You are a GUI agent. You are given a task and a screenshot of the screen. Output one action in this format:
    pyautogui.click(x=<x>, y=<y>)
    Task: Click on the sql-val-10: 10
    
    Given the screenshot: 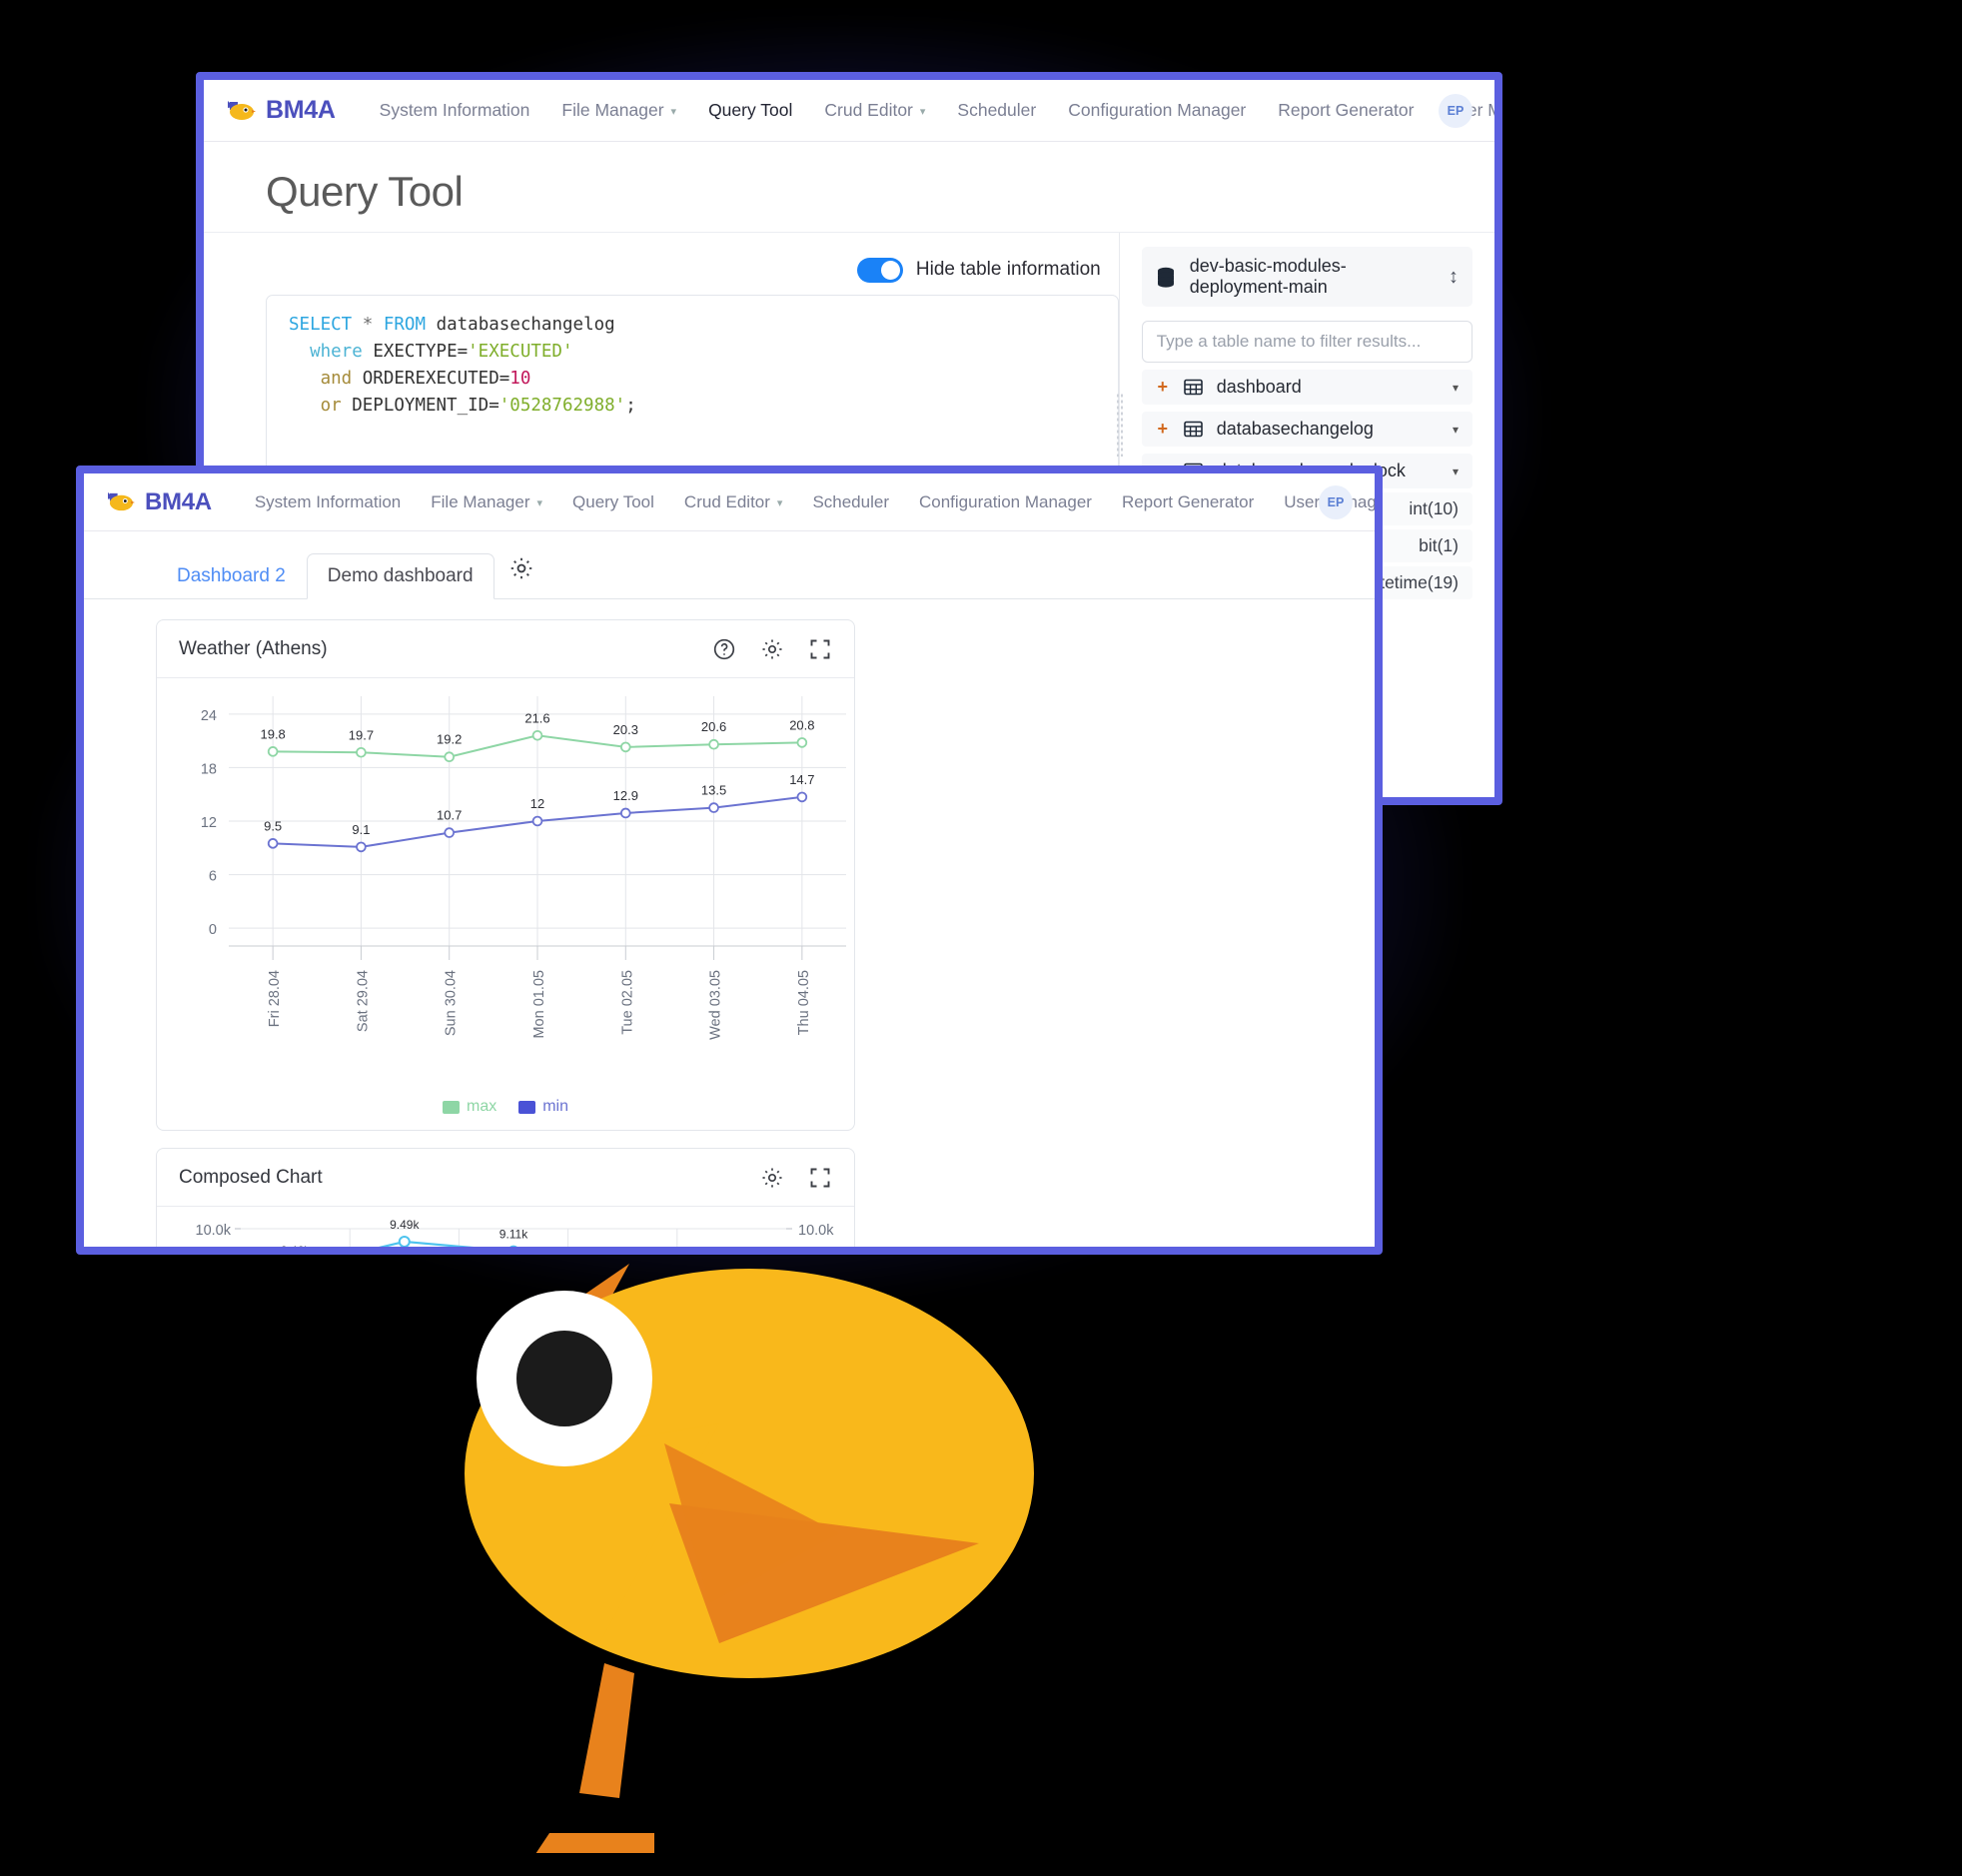 What is the action you would take?
    pyautogui.click(x=520, y=380)
    